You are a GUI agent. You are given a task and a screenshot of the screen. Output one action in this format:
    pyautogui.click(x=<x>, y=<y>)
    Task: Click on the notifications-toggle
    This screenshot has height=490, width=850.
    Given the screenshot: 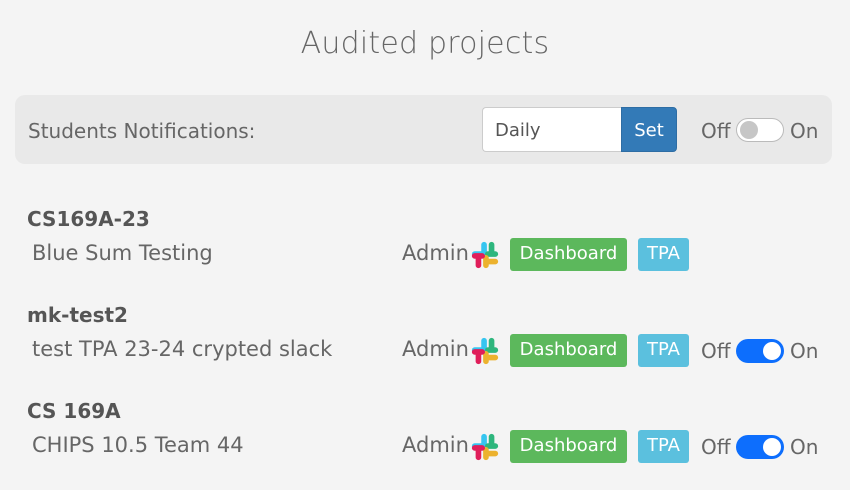 What is the action you would take?
    pyautogui.click(x=760, y=130)
    